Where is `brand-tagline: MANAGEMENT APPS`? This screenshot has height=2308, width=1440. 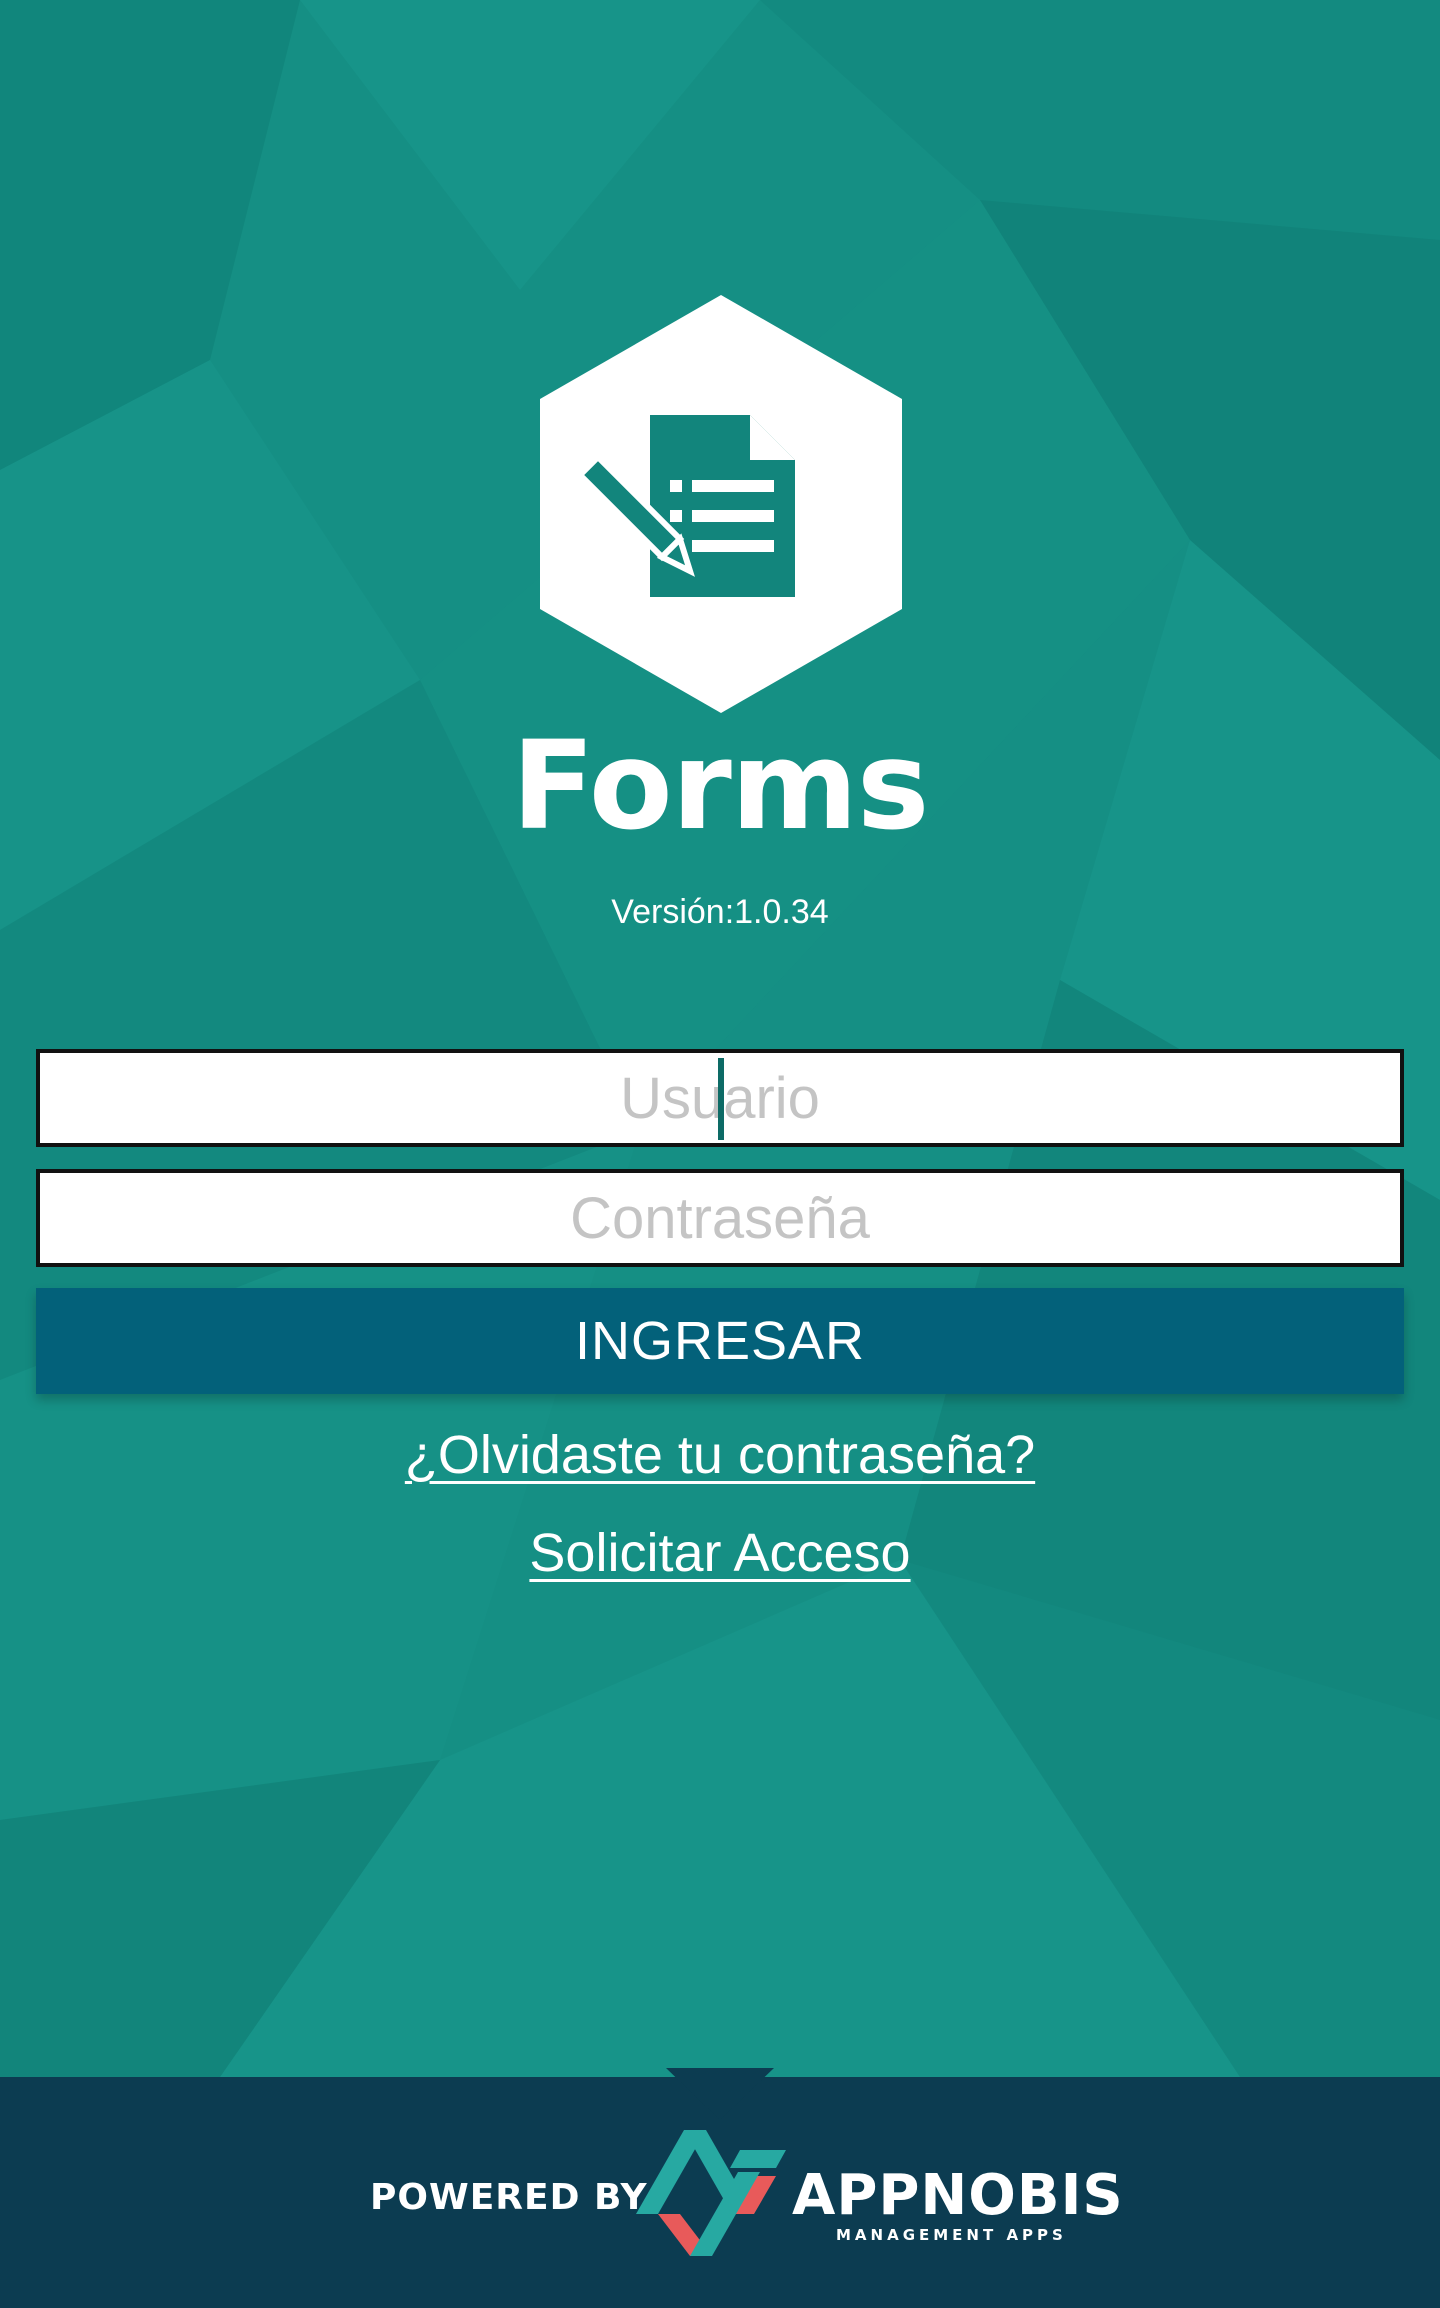
brand-tagline: MANAGEMENT APPS is located at coordinates (951, 2235).